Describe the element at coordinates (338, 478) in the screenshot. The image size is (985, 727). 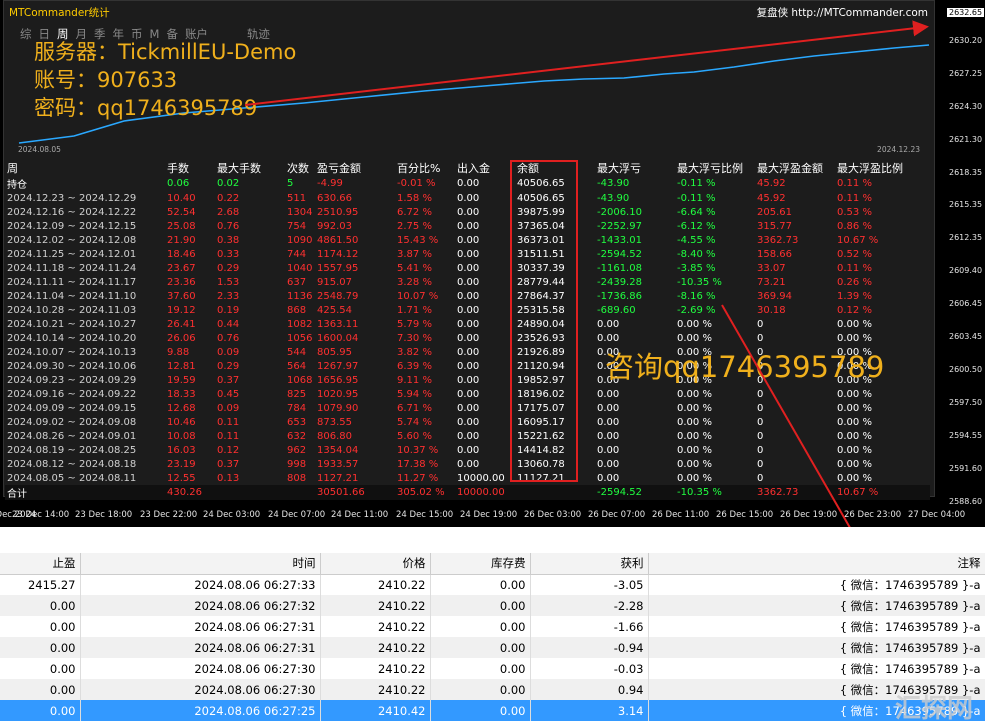
I see `stats-cell: 1127.21` at that location.